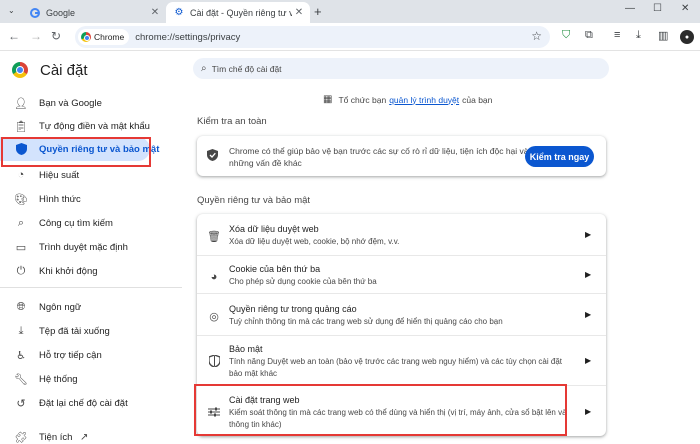 The width and height of the screenshot is (700, 444). What do you see at coordinates (91, 103) in the screenshot?
I see `sidebar-item-you-and-google: 👤︎ Bạn và Google` at bounding box center [91, 103].